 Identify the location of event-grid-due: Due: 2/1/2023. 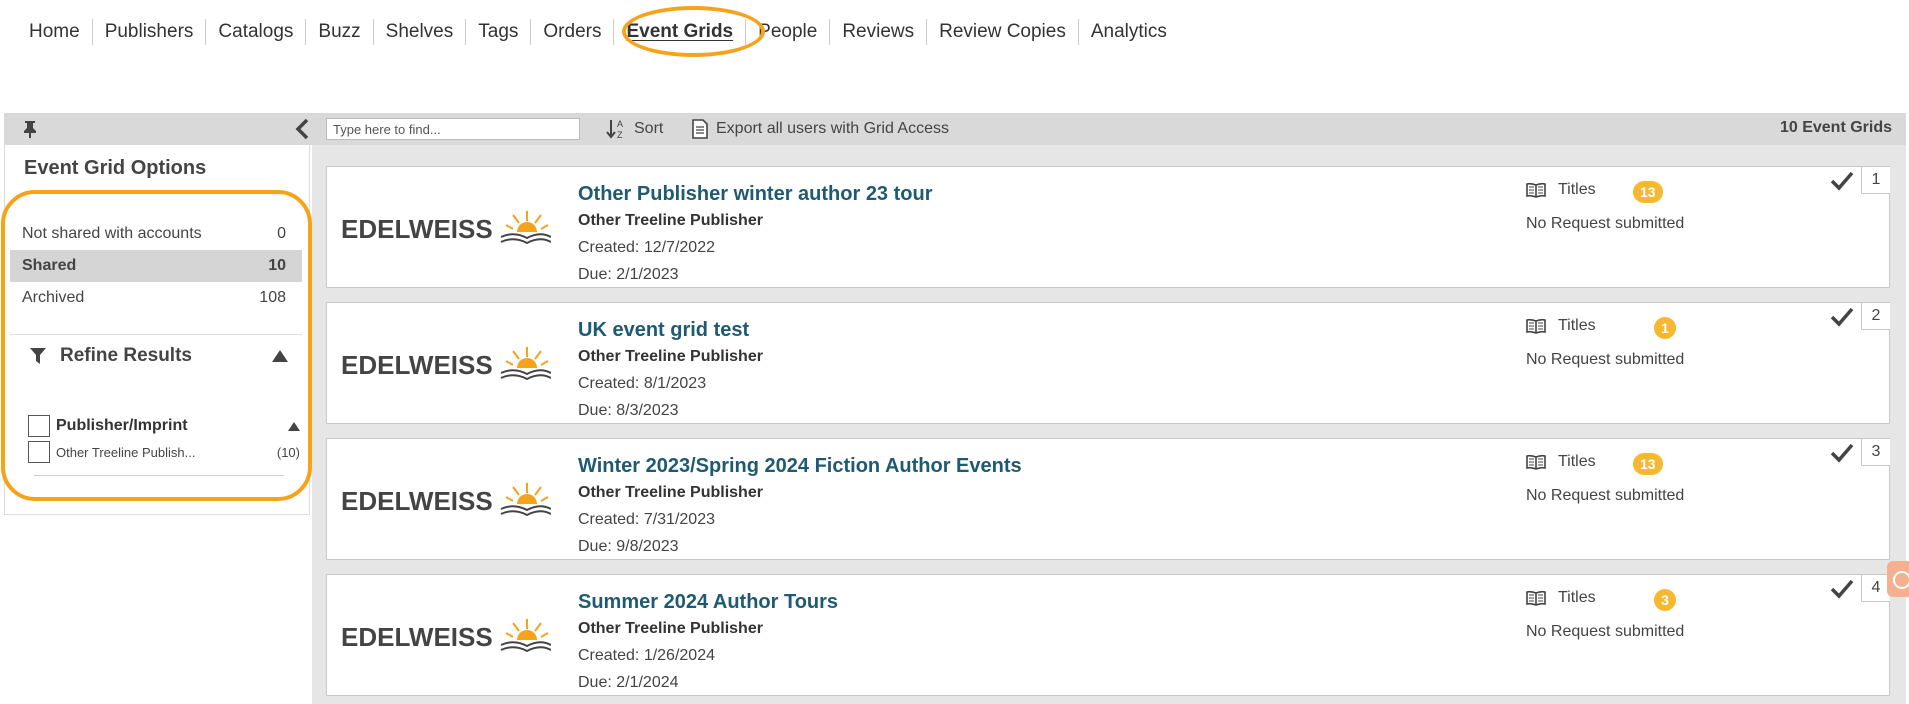
(628, 274).